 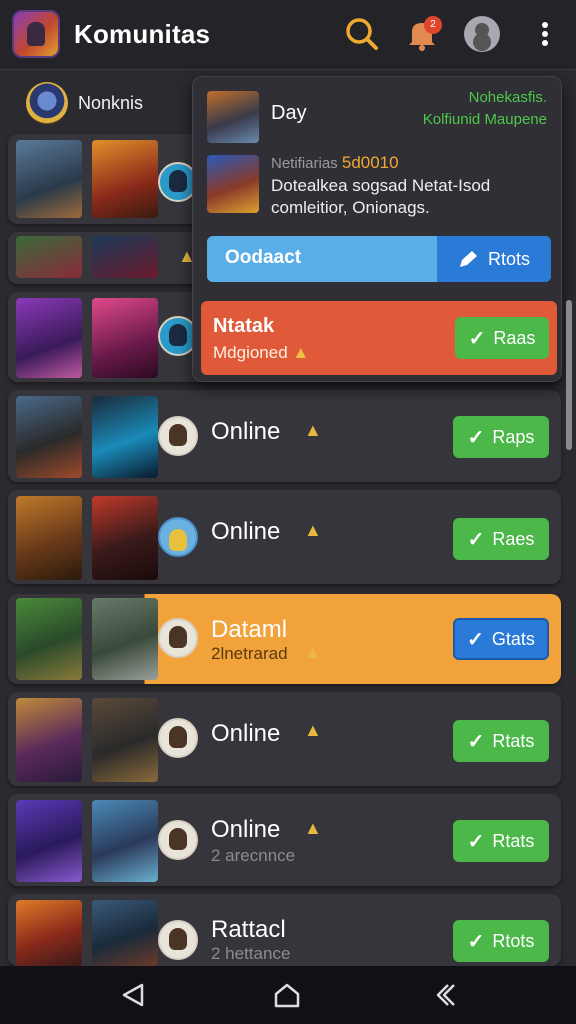 What do you see at coordinates (545, 34) in the screenshot?
I see `more-vert-icon` at bounding box center [545, 34].